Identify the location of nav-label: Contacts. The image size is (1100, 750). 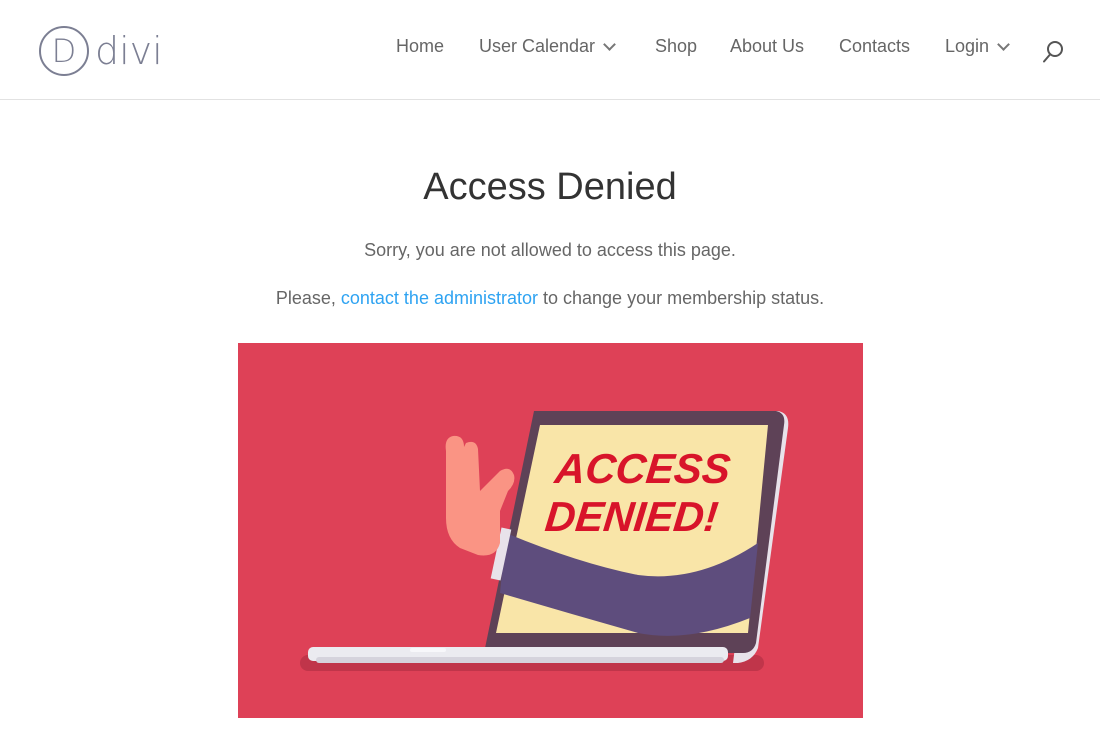
(875, 46).